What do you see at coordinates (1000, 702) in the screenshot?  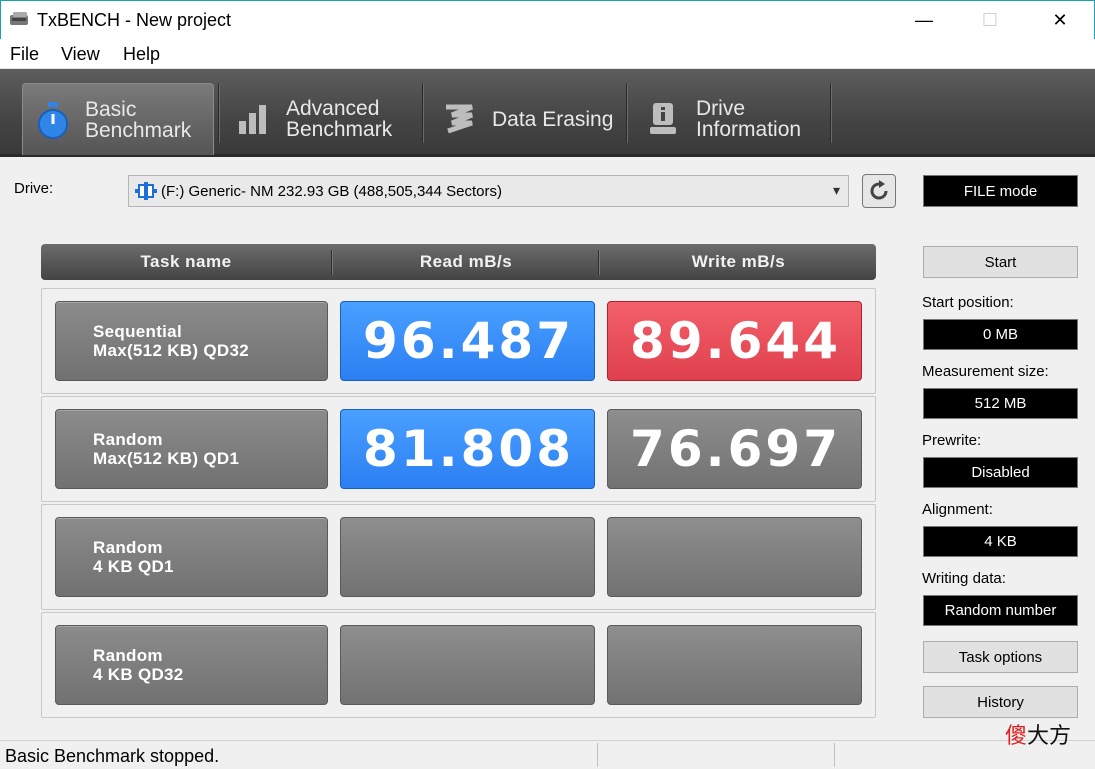 I see `history-button: History` at bounding box center [1000, 702].